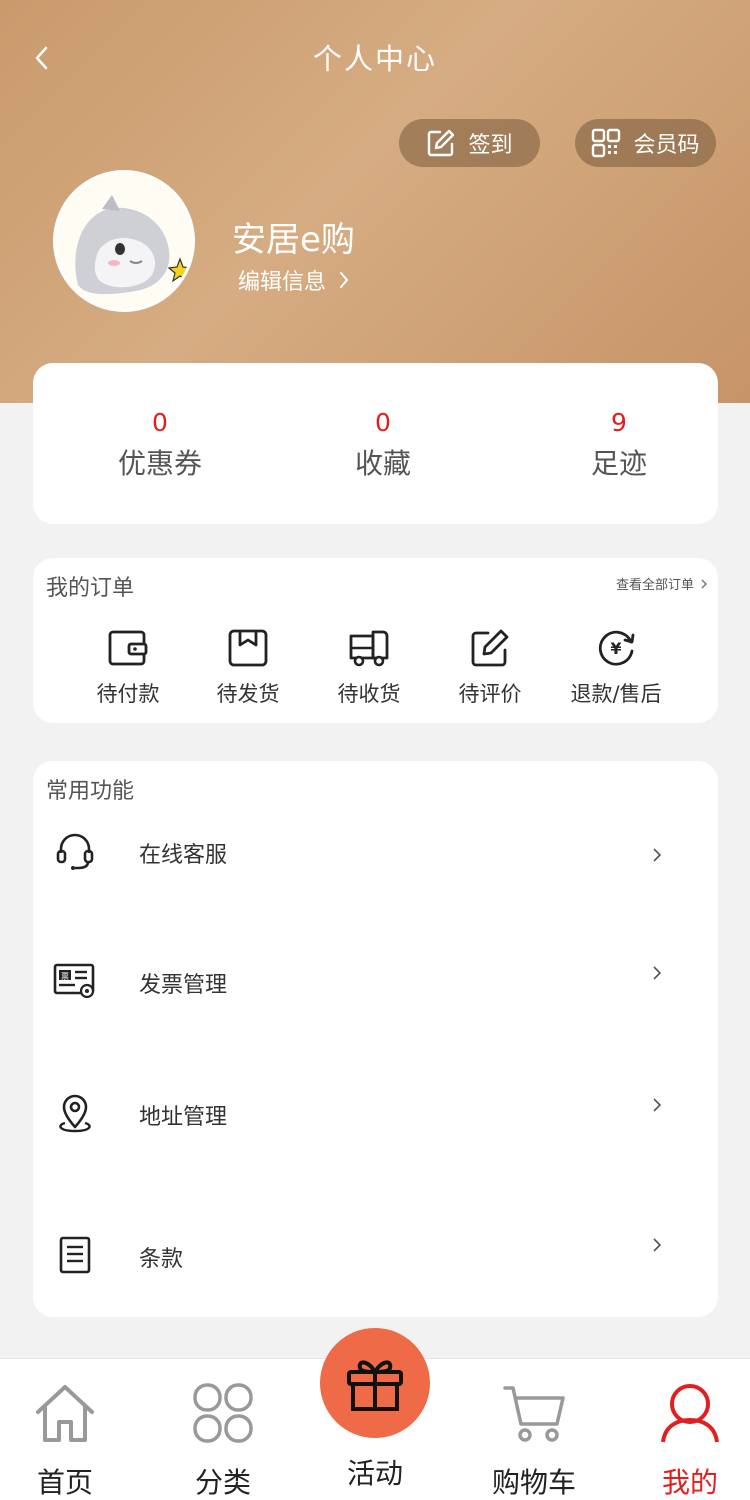 The height and width of the screenshot is (1500, 750). I want to click on tab-home: 首页, so click(65, 1440).